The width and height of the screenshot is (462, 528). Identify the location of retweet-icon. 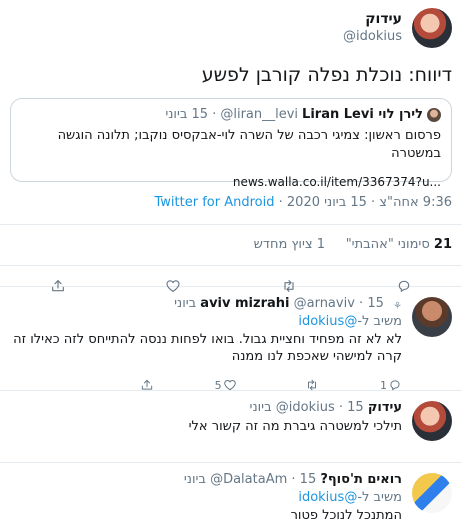
(312, 385).